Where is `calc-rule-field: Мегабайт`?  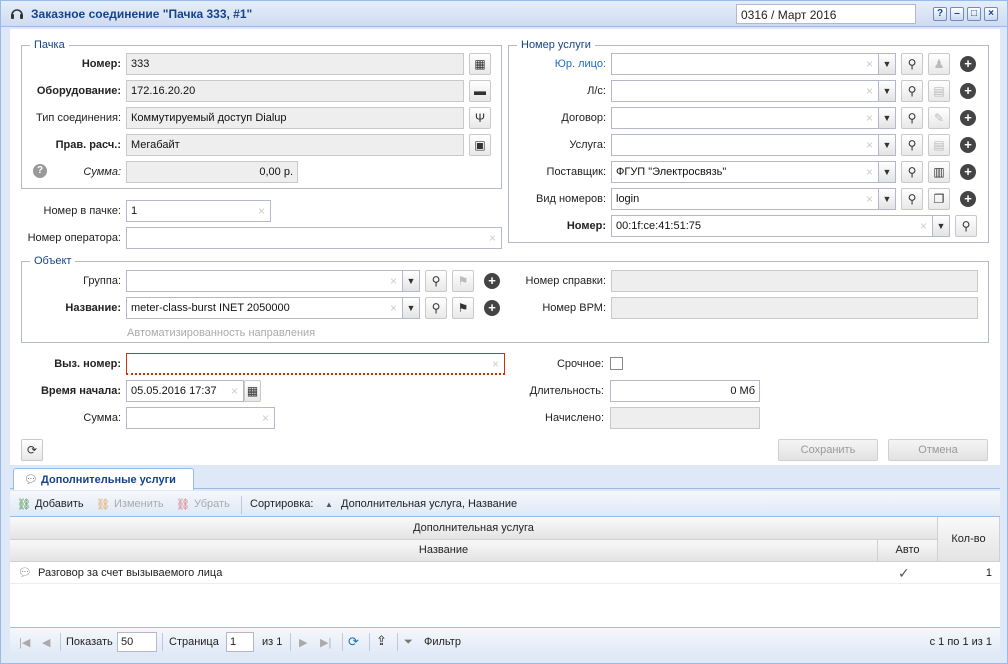
calc-rule-field: Мегабайт is located at coordinates (295, 145).